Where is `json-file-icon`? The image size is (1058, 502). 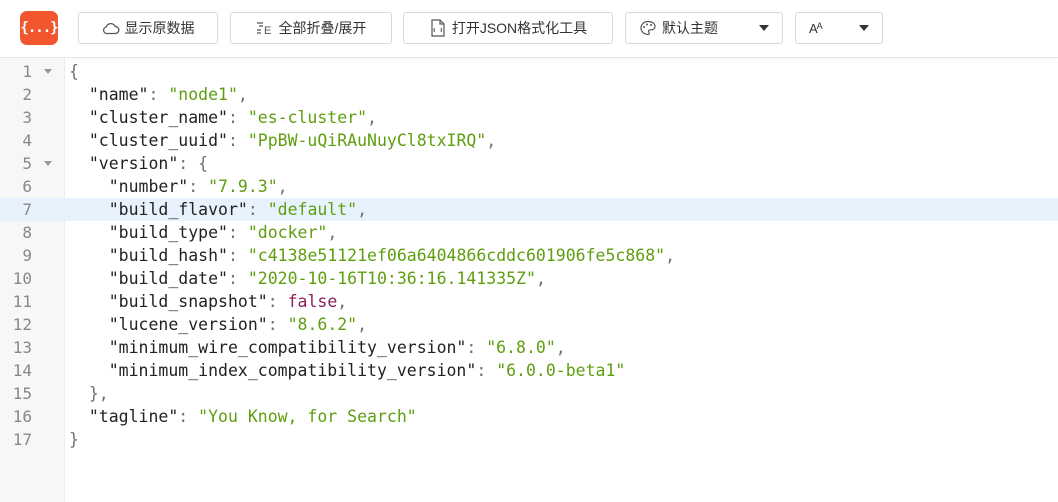
json-file-icon is located at coordinates (438, 28).